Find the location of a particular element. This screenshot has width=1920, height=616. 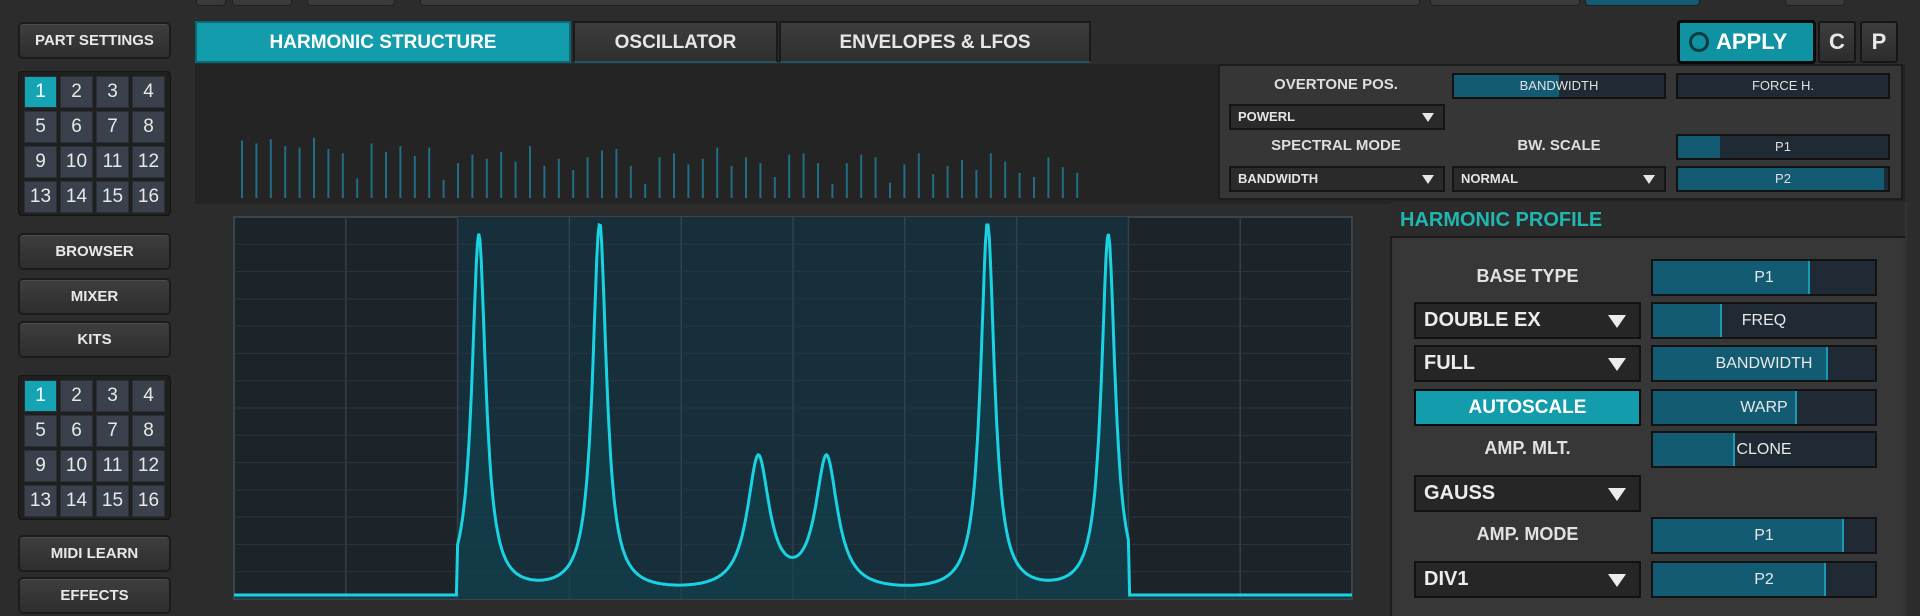

p2-slider: P2 is located at coordinates (1783, 179).